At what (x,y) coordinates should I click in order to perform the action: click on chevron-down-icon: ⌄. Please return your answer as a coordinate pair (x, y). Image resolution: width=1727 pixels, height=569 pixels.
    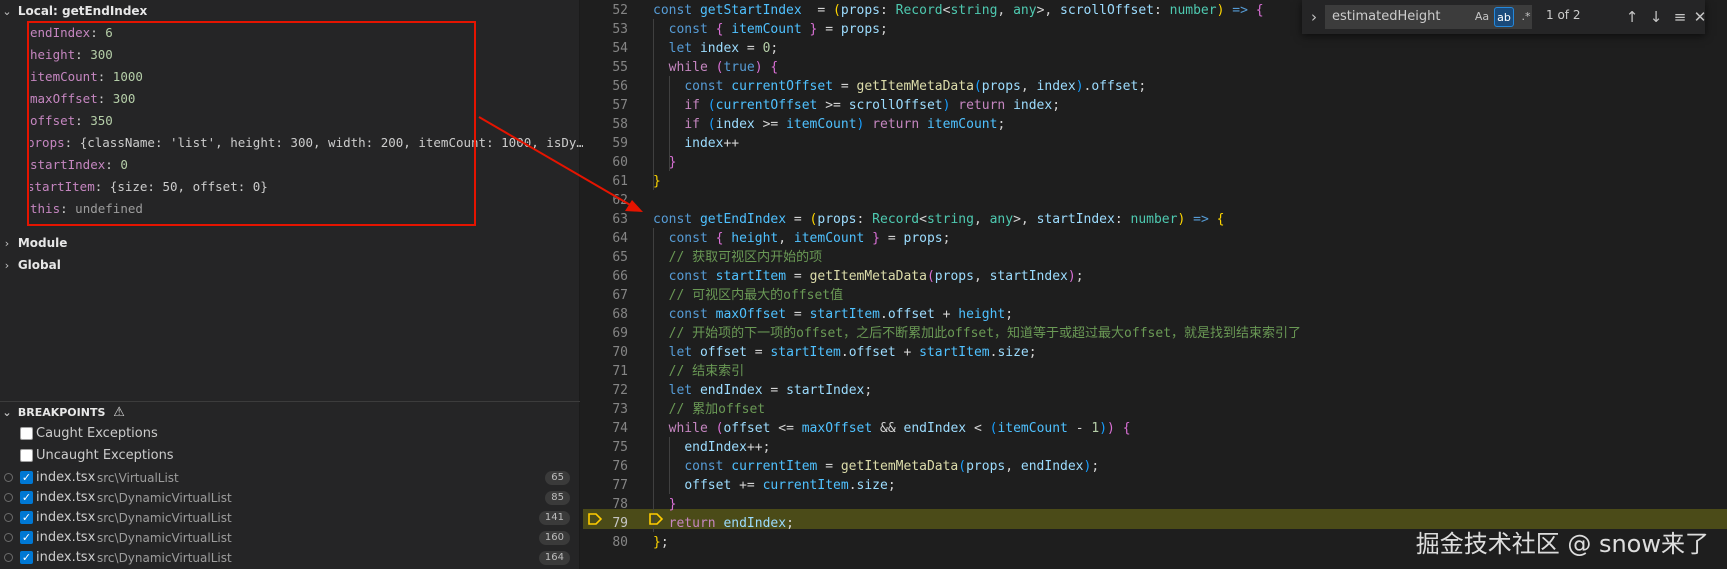
    Looking at the image, I should click on (7, 412).